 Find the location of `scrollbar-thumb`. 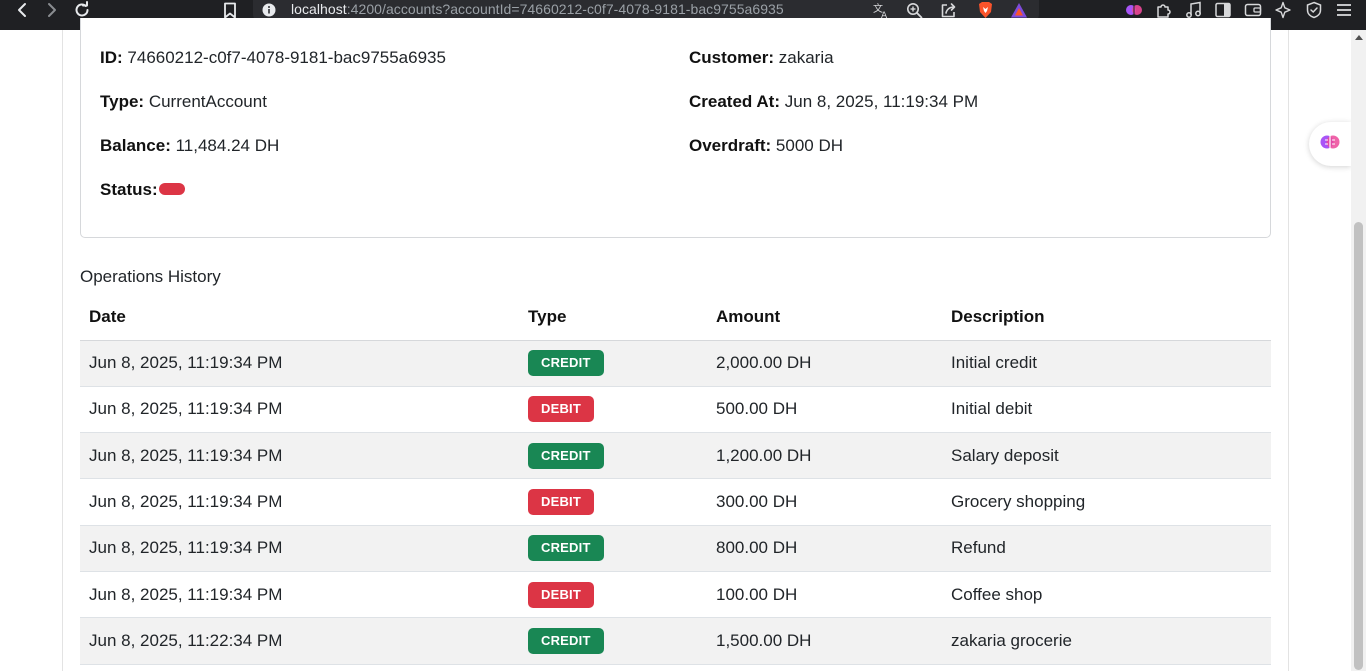

scrollbar-thumb is located at coordinates (1358, 446).